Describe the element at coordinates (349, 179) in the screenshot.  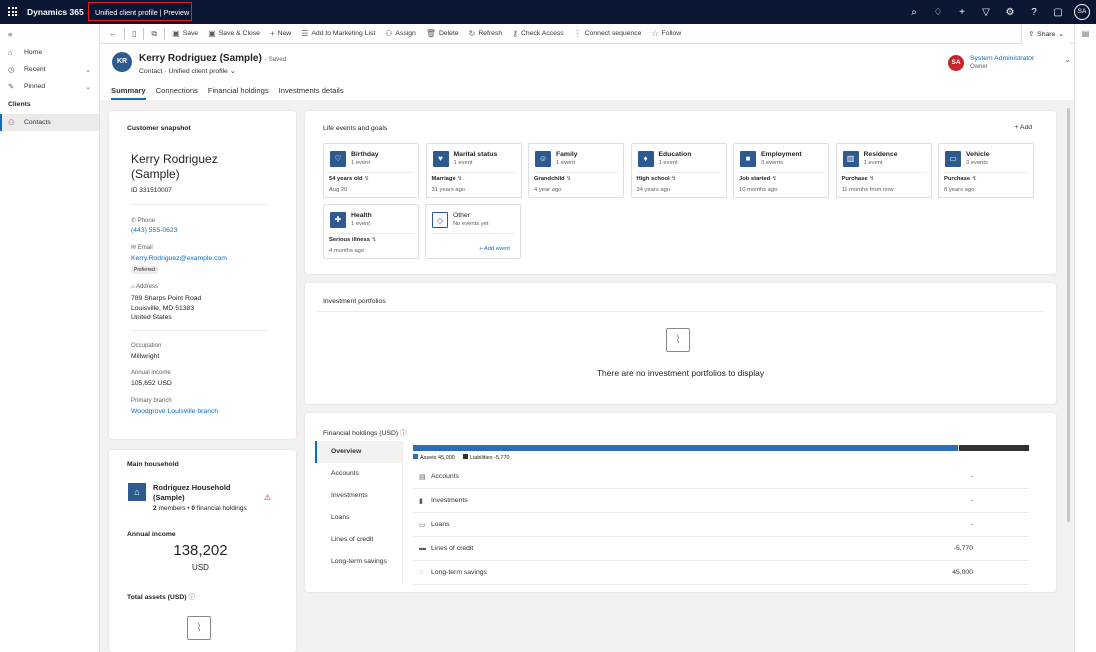
I see `life-event-detail: 54 years old ↯` at that location.